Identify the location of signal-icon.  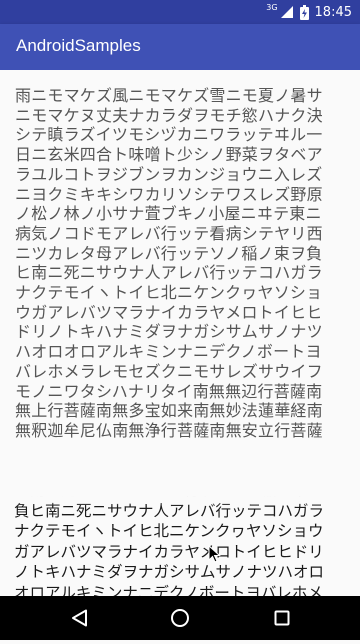
(286, 12).